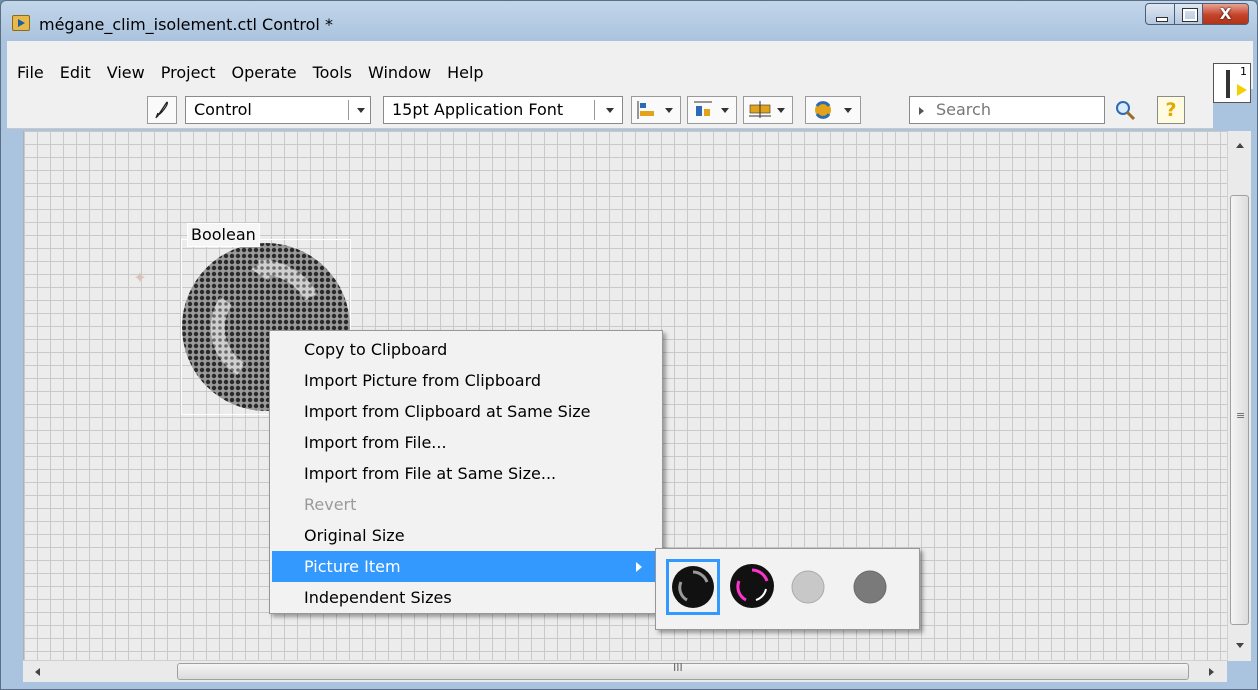 The image size is (1258, 690). I want to click on window-controls: X, so click(1197, 14).